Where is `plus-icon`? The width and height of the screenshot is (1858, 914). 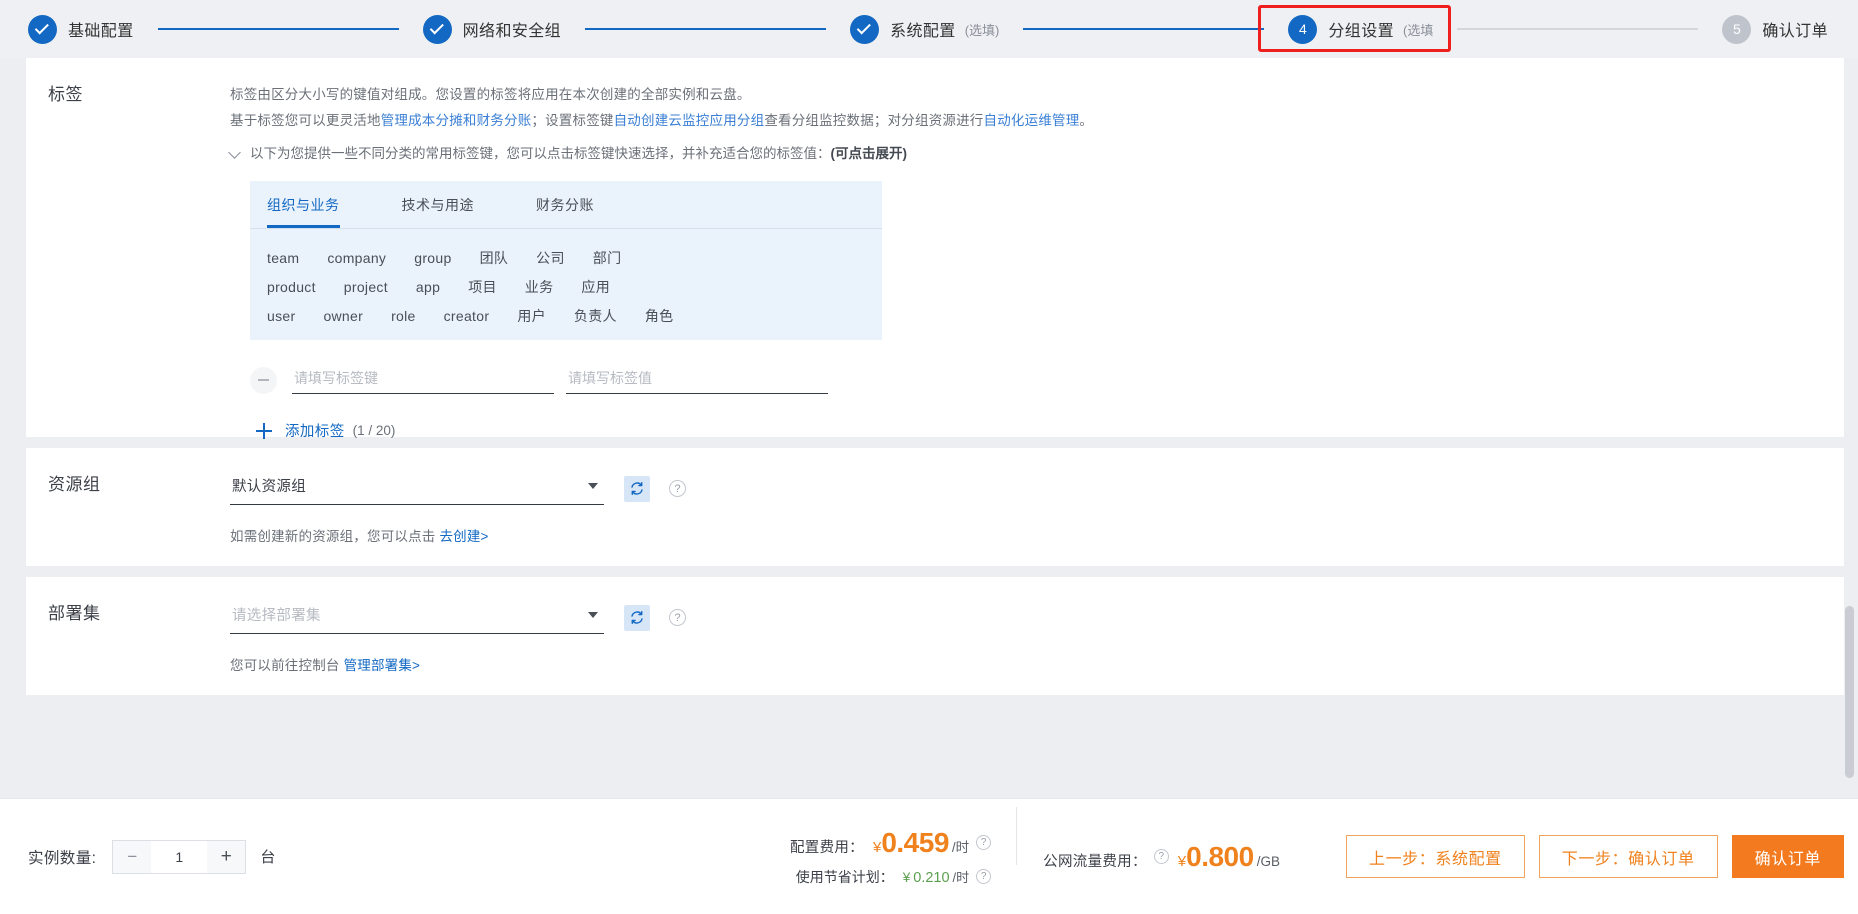 plus-icon is located at coordinates (264, 430).